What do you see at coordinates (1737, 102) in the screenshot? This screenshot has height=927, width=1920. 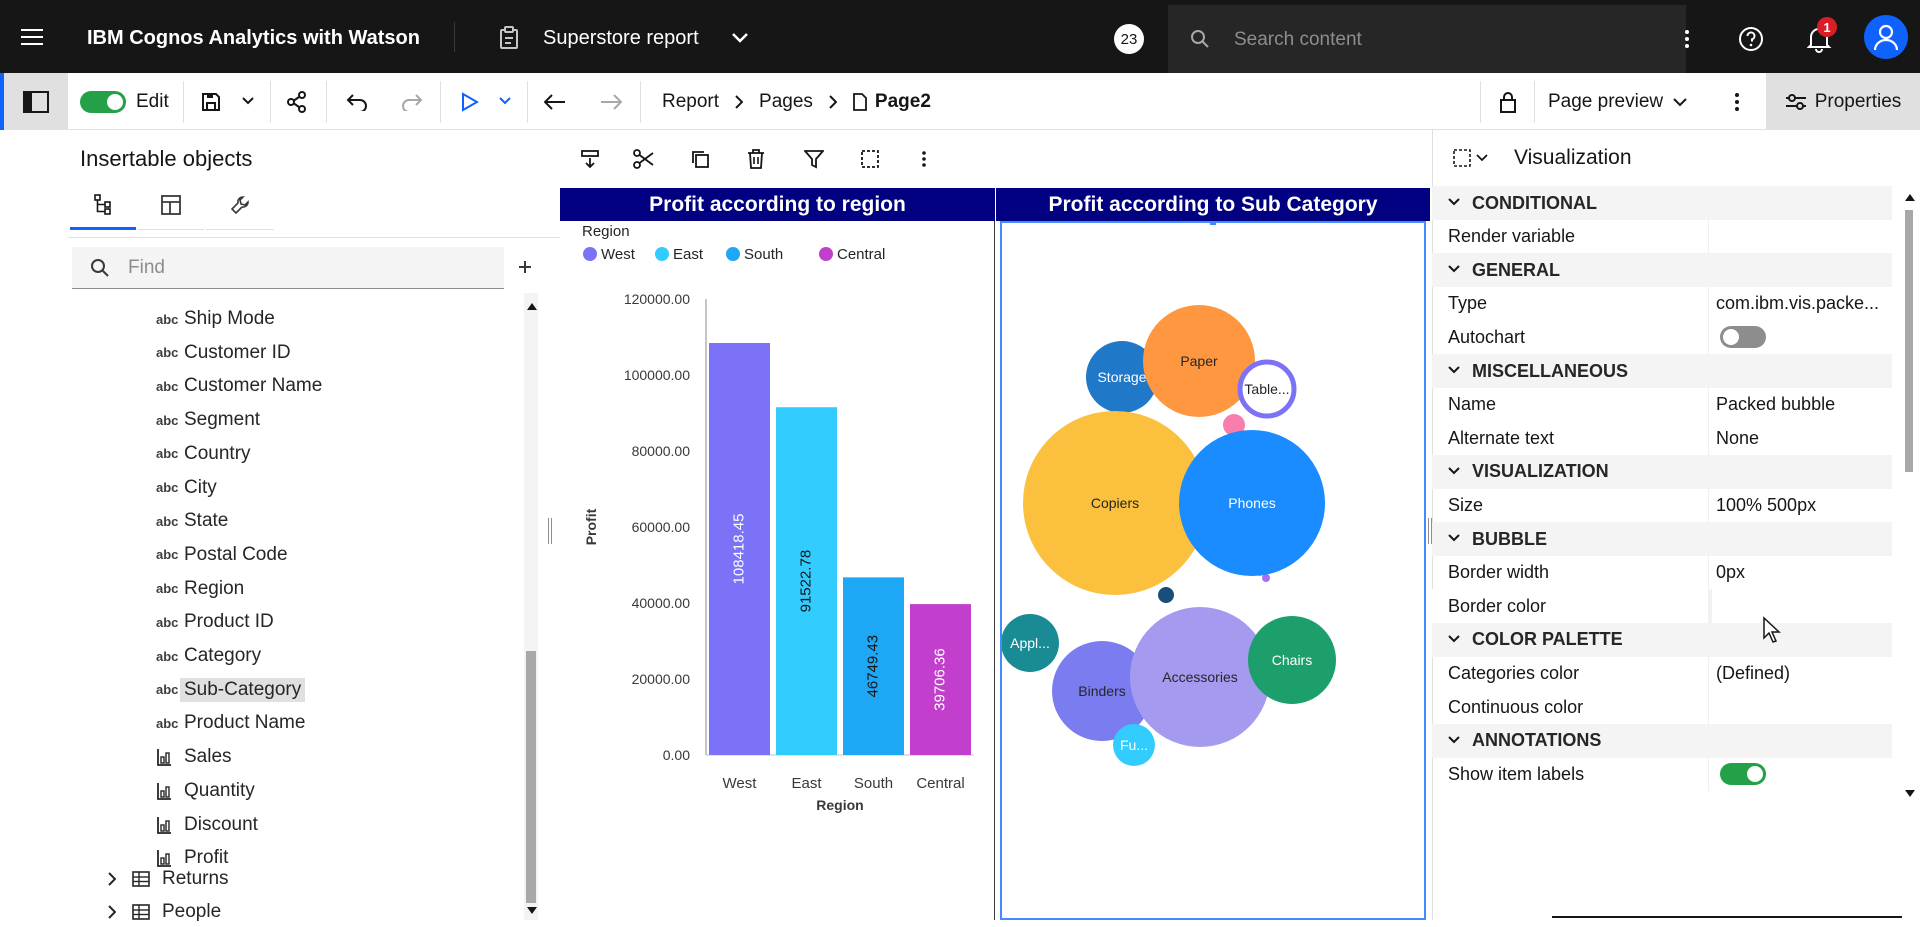 I see `more-options-icon` at bounding box center [1737, 102].